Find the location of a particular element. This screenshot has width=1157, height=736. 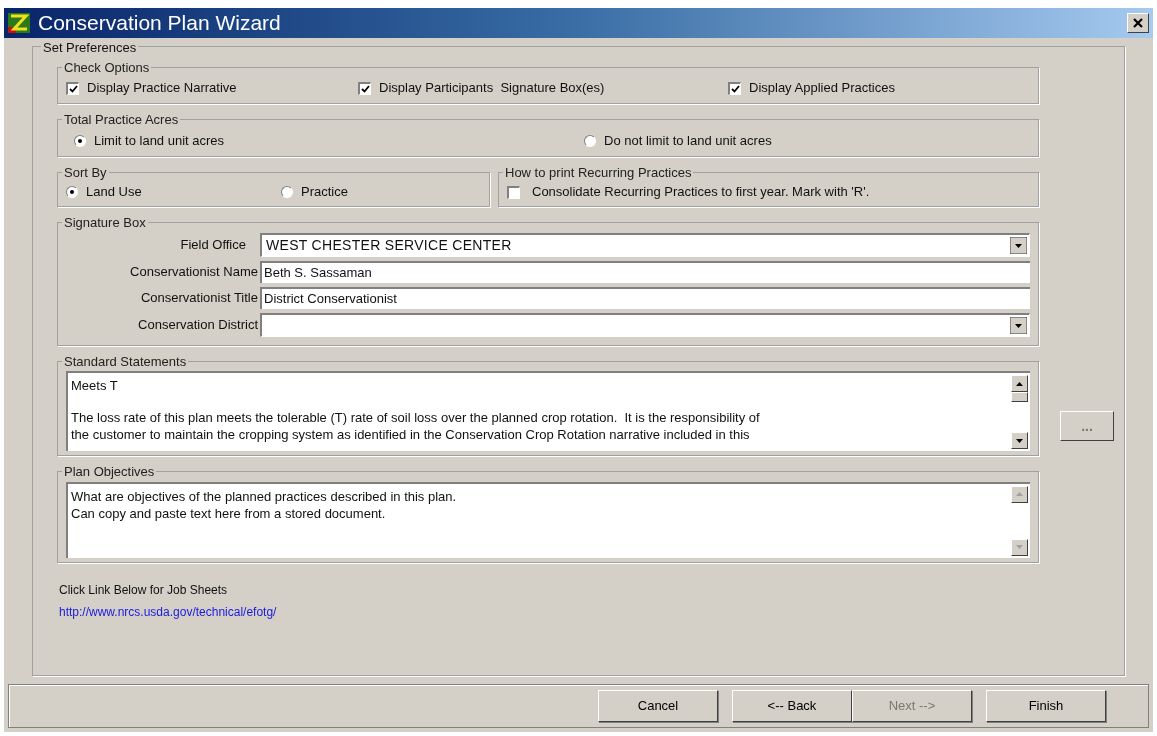

text-area: What are objectives of the planned practices described in this plan. Can copy and paste text here from a stored document. is located at coordinates (548, 519).